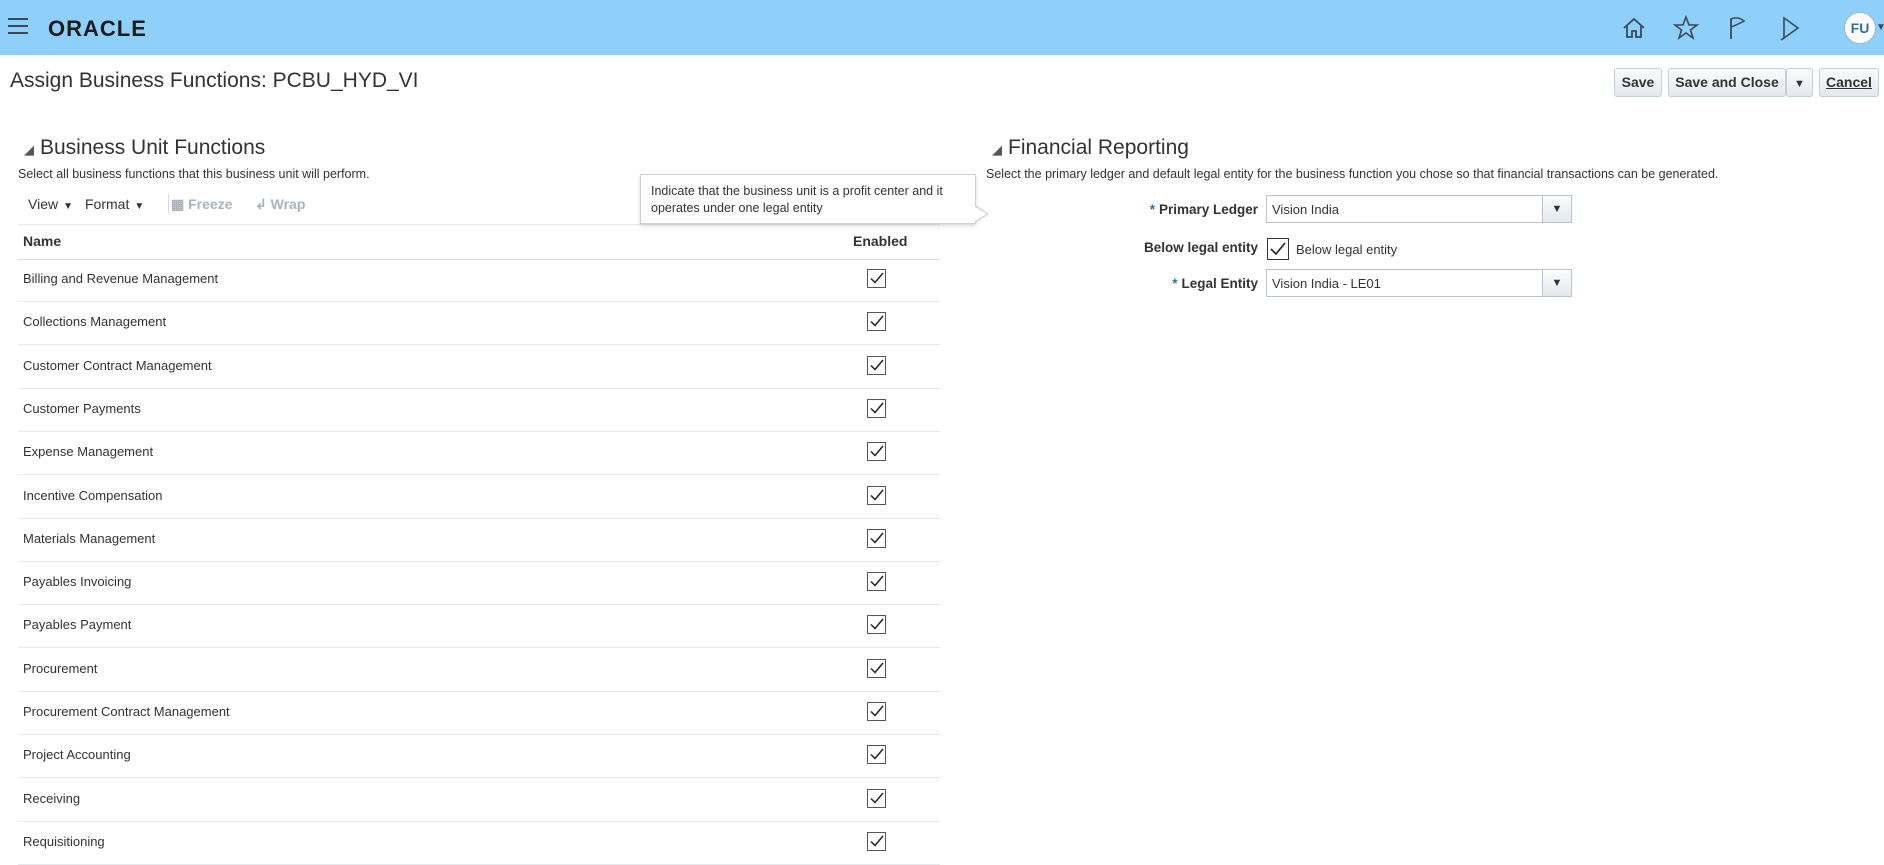  I want to click on wrap-button: ↲ Wrap, so click(280, 204).